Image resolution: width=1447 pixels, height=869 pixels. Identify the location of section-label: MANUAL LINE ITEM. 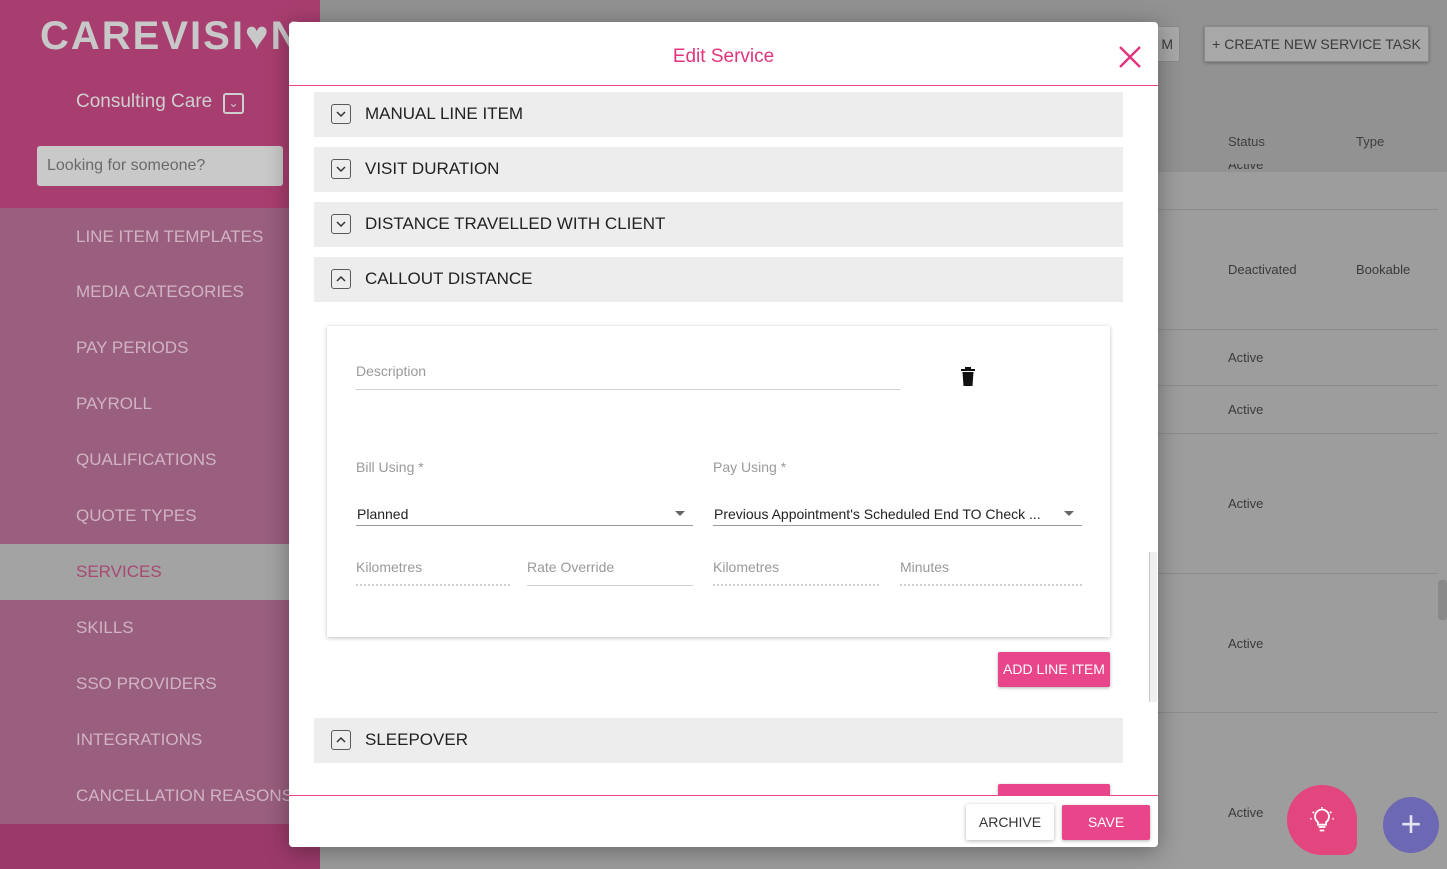
(444, 113).